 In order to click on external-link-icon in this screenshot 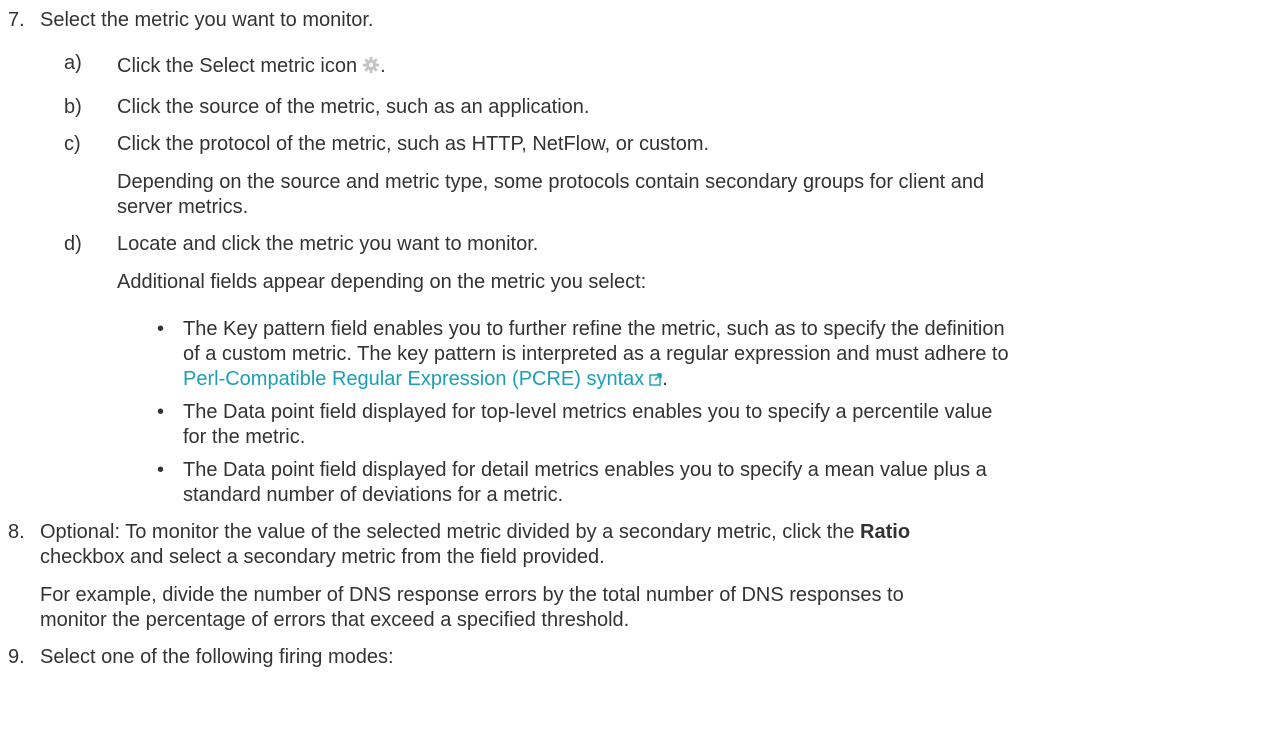, I will do `click(655, 377)`.